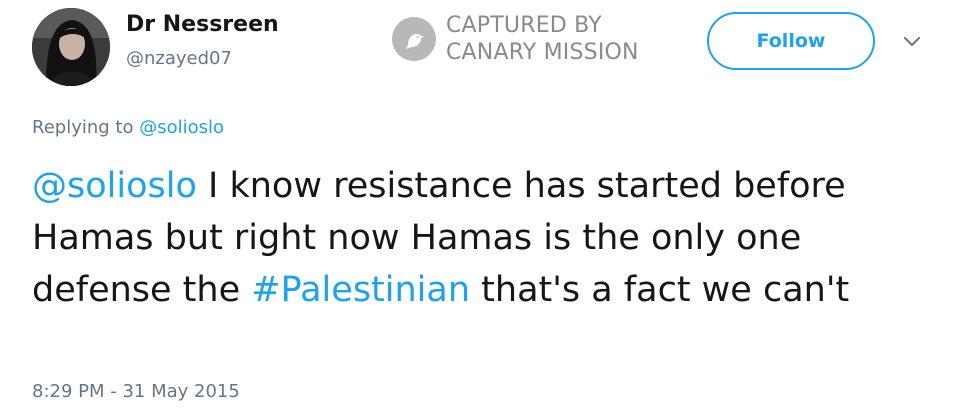  What do you see at coordinates (114, 186) in the screenshot?
I see `tweet-mention-link: @solioslo` at bounding box center [114, 186].